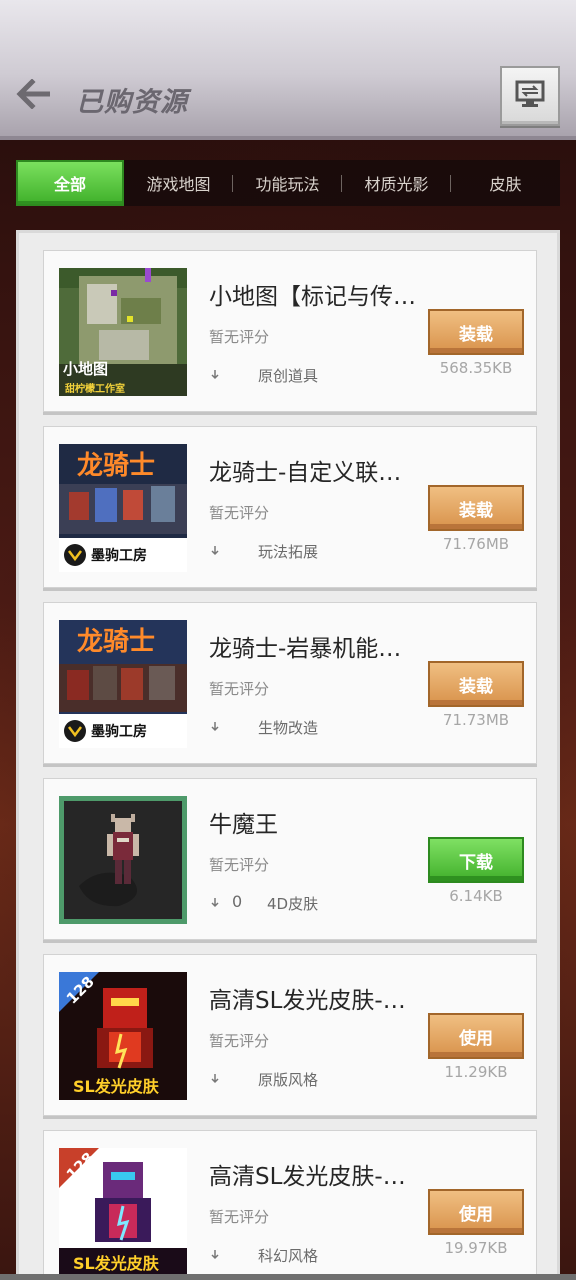  I want to click on category-label: 玩法拓展, so click(288, 552).